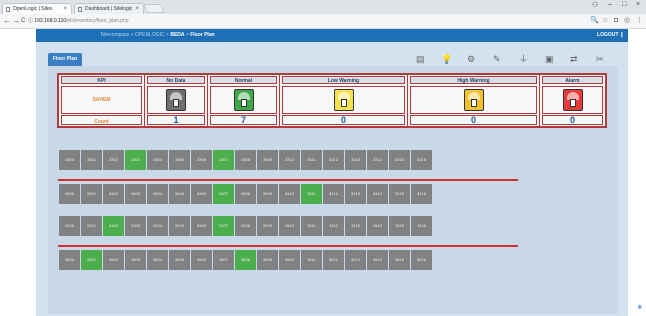 The image size is (646, 316). Describe the element at coordinates (113, 194) in the screenshot. I see `rack-cell: 3402` at that location.